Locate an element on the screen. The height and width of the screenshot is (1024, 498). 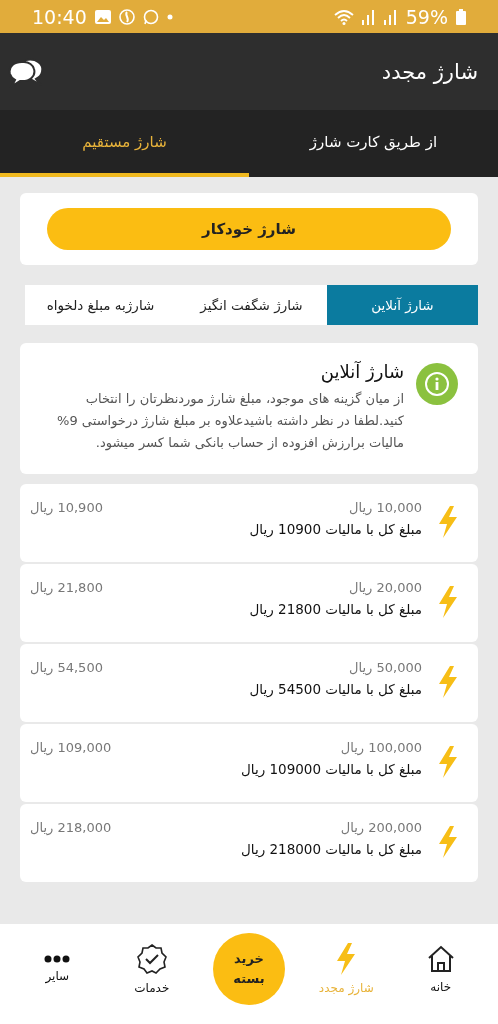
amount-text: 10,000 ریال is located at coordinates (385, 507).